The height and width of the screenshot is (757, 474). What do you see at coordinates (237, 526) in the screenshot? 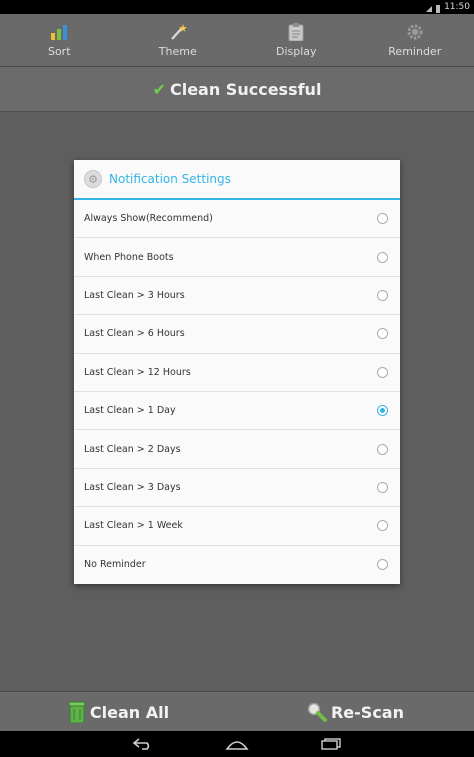
I see `notification-option: Last Clean > 1 Week` at bounding box center [237, 526].